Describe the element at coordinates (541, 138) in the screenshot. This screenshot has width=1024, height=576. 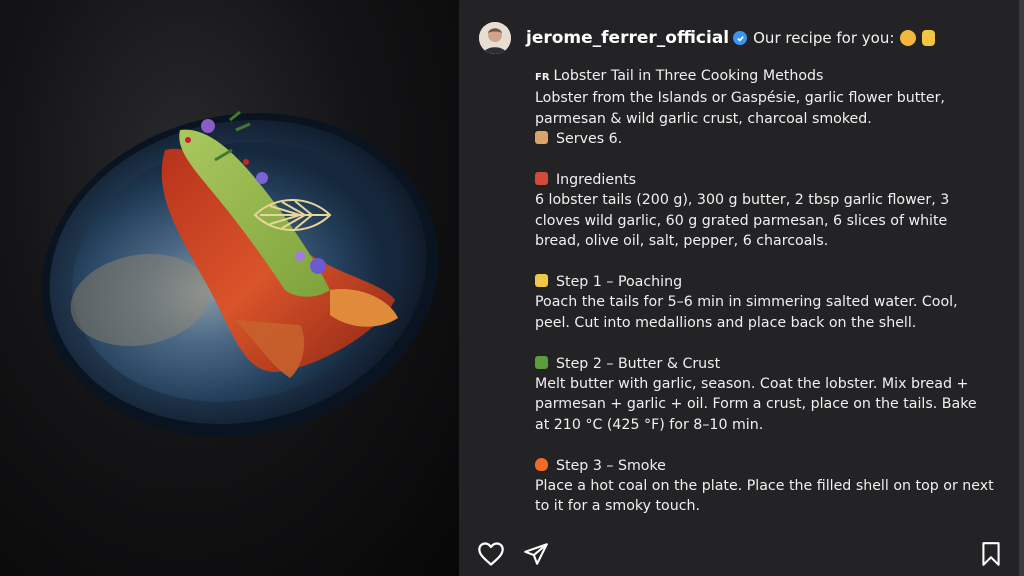
I see `chef-emoji-icon` at that location.